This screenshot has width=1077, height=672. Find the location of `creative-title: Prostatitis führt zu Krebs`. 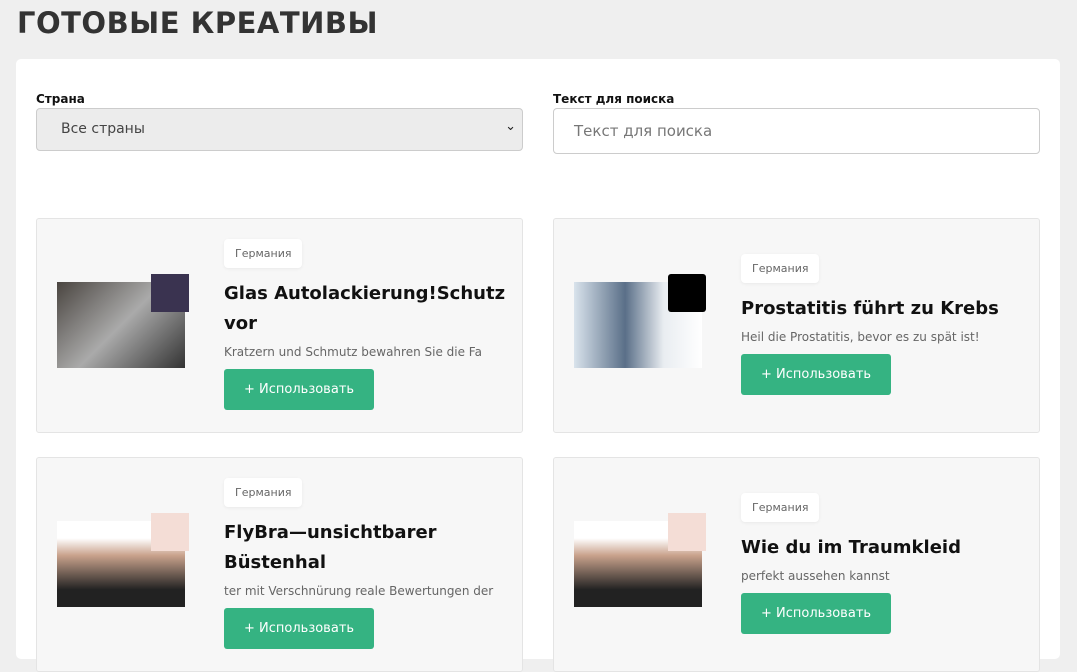

creative-title: Prostatitis führt zu Krebs is located at coordinates (870, 308).